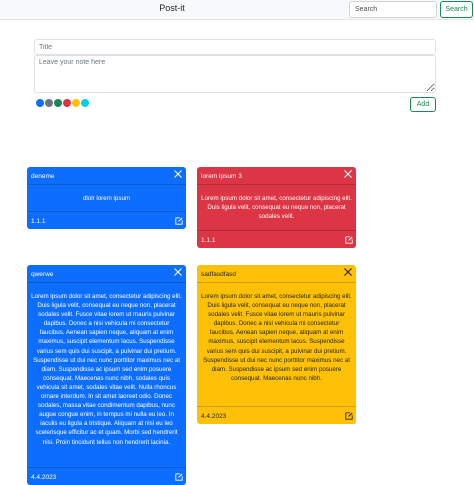 This screenshot has width=474, height=485. I want to click on note-title: deneme, so click(43, 176).